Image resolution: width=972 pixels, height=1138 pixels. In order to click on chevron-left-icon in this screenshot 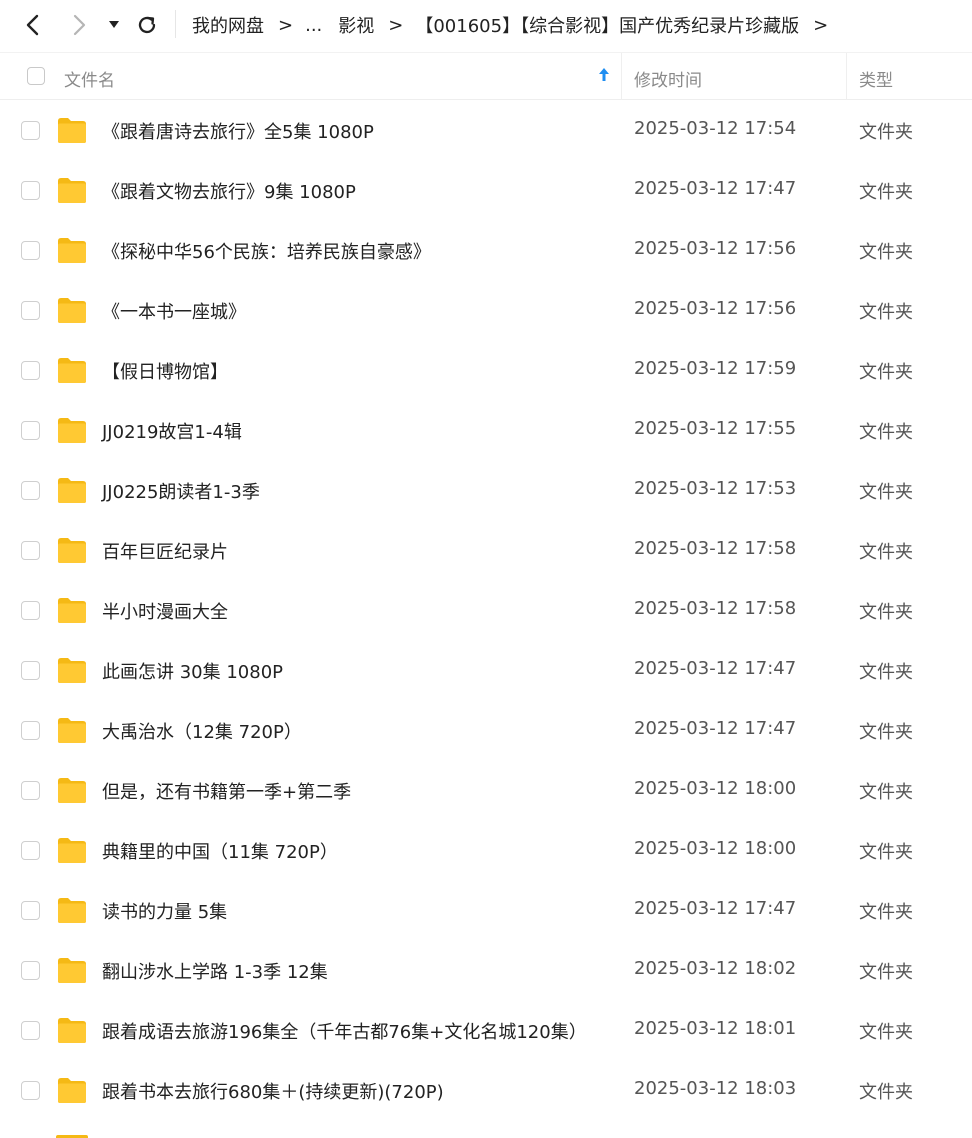, I will do `click(32, 25)`.